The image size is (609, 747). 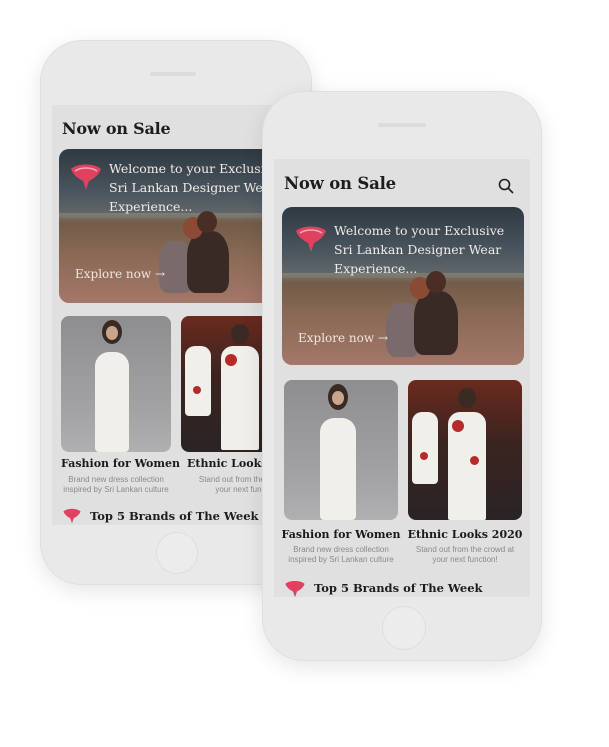 I want to click on back-hero-welcome-line1: Welcome to your Exclusive, so click(x=194, y=168).